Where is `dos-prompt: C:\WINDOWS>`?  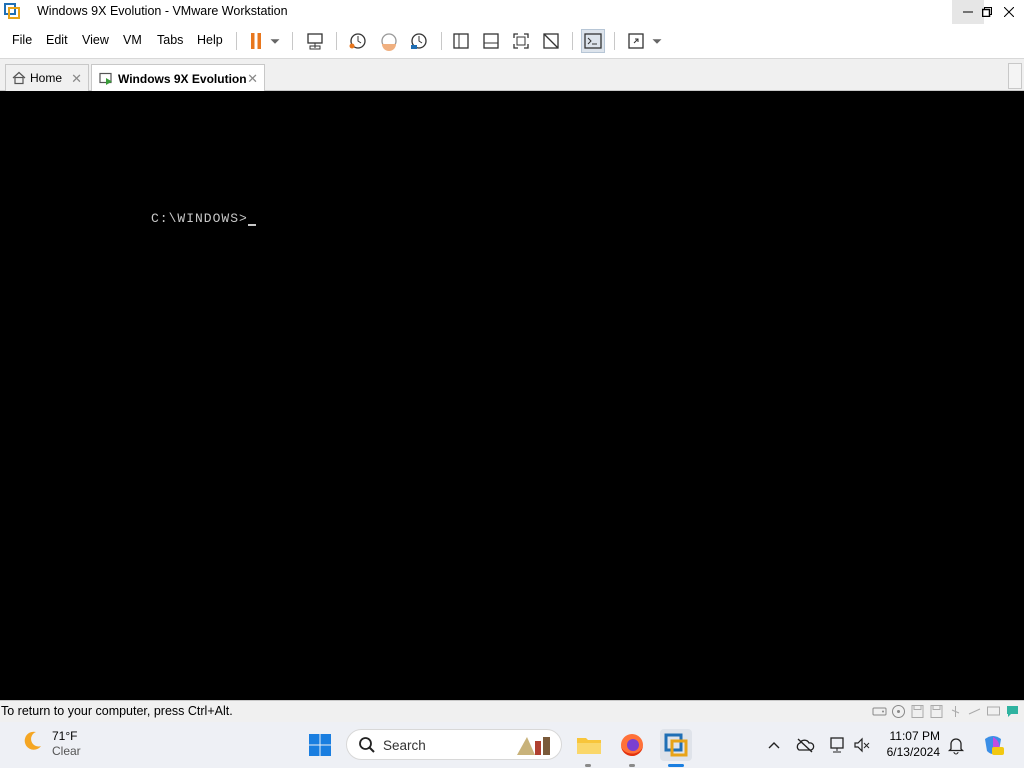
dos-prompt: C:\WINDOWS> is located at coordinates (203, 218).